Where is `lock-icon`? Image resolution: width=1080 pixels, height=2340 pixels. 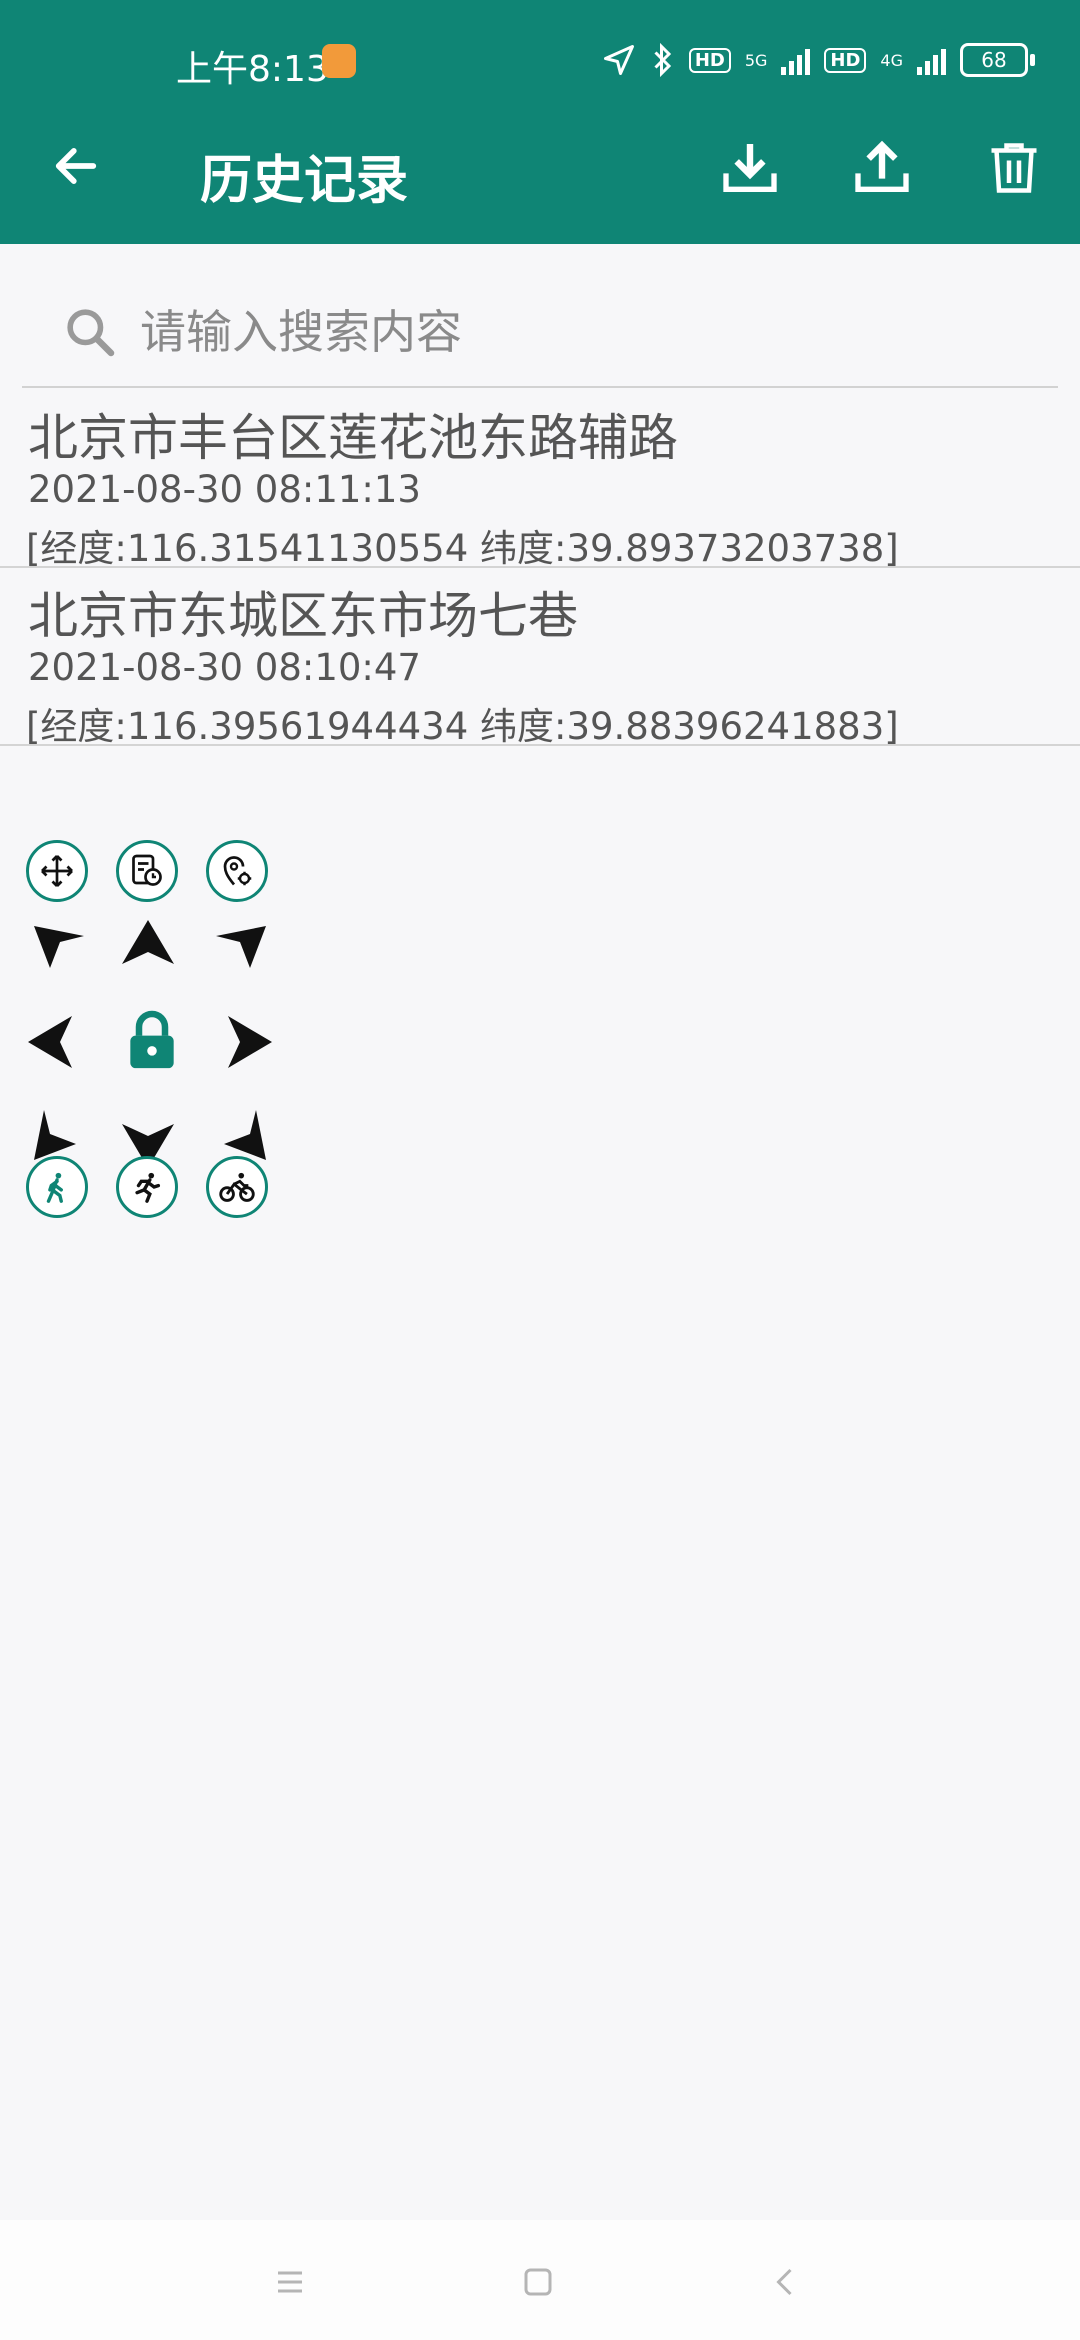
lock-icon is located at coordinates (152, 1039).